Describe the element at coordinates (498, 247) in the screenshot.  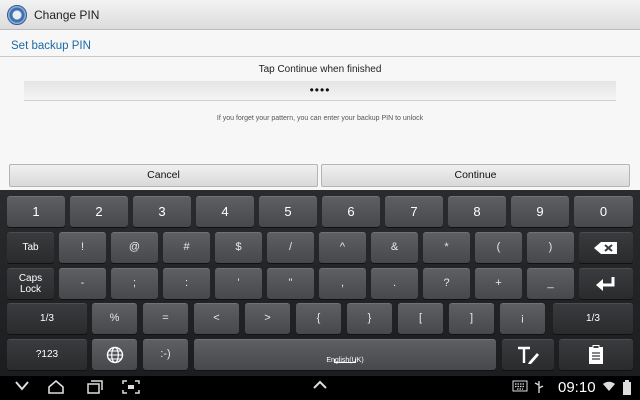
I see `key-open-paren: (` at that location.